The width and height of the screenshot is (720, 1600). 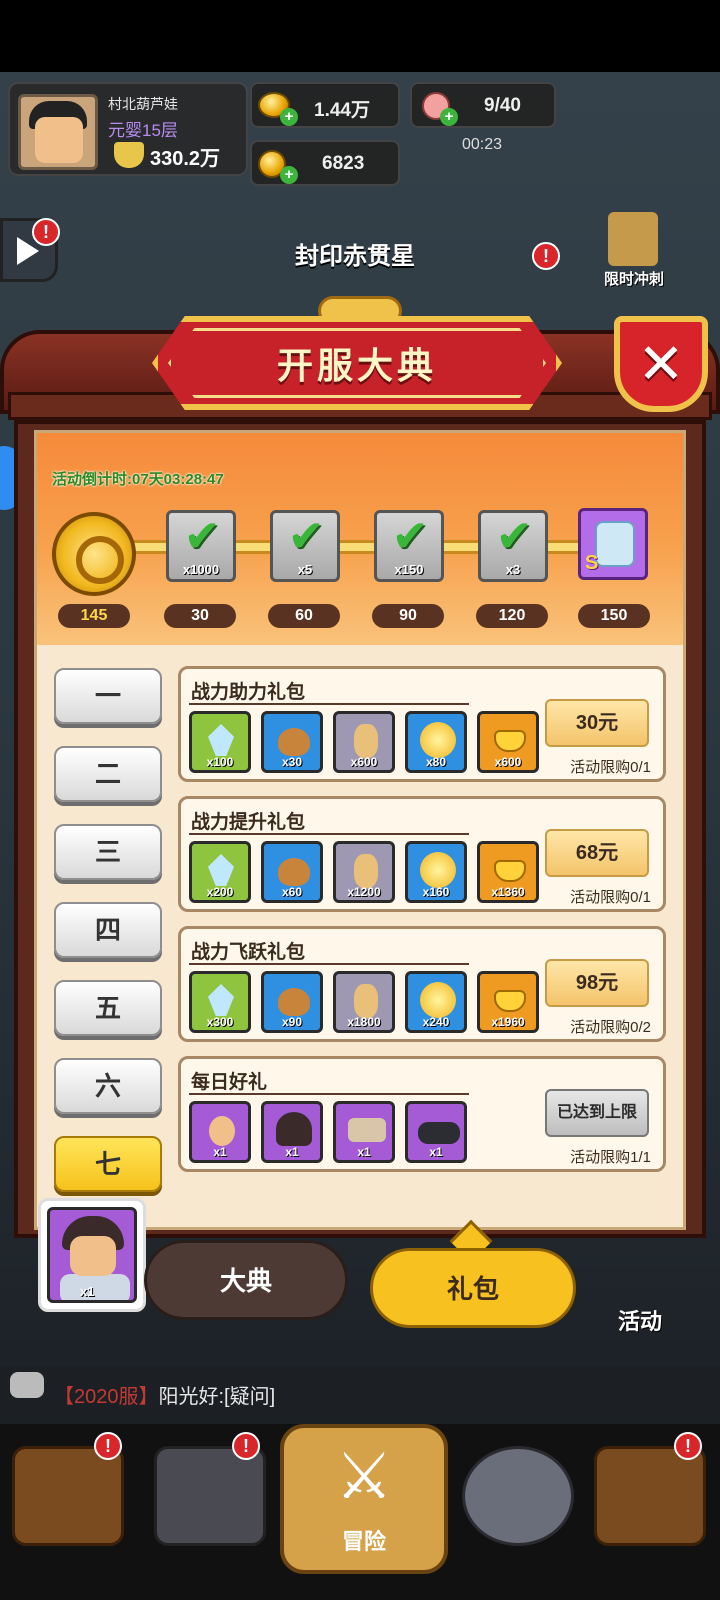 What do you see at coordinates (325, 163) in the screenshot?
I see `copper-resource: + 6823` at bounding box center [325, 163].